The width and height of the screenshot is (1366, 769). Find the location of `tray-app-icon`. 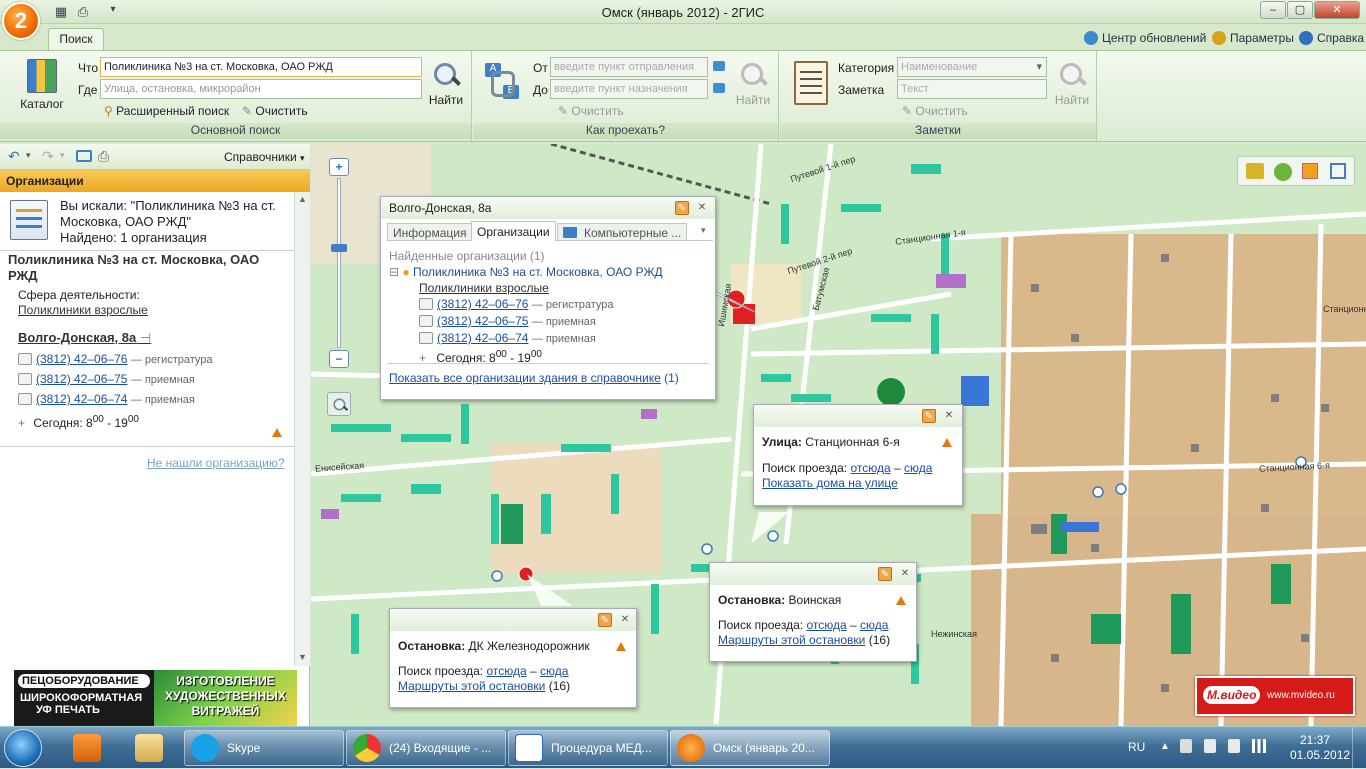

tray-app-icon is located at coordinates (1186, 746).